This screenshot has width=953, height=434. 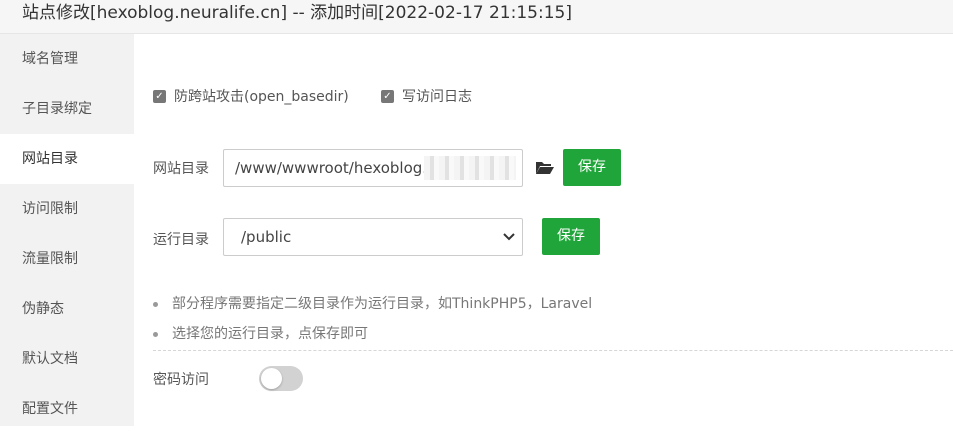 What do you see at coordinates (181, 240) in the screenshot?
I see `run-dir-label: 运行目录` at bounding box center [181, 240].